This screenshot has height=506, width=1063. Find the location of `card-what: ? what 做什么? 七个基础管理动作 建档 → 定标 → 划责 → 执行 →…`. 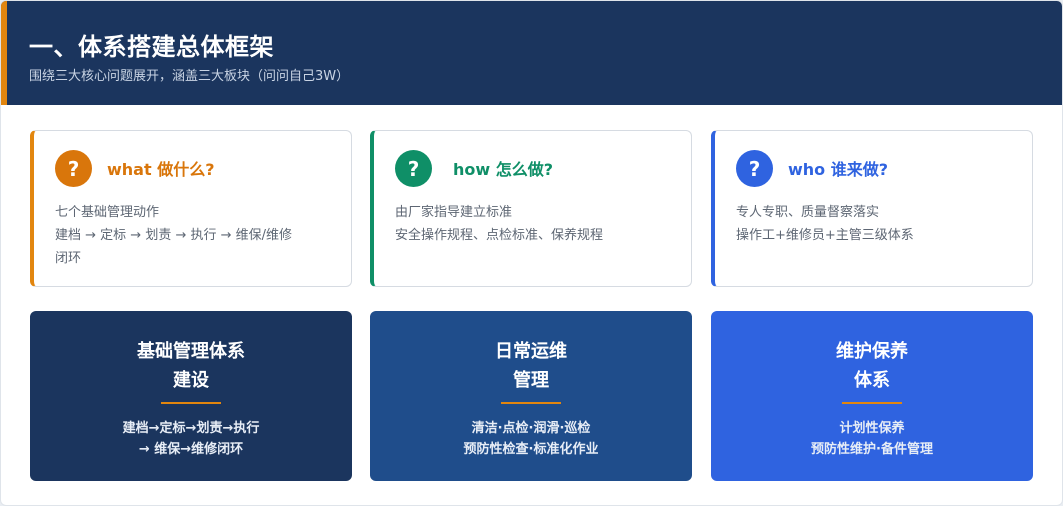

card-what: ? what 做什么? 七个基础管理动作 建档 → 定标 → 划责 → 执行 →… is located at coordinates (191, 208).